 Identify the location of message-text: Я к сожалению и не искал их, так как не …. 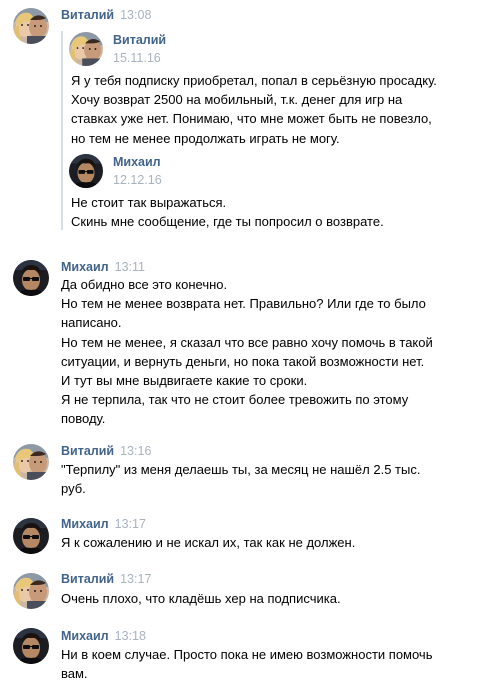
(208, 542).